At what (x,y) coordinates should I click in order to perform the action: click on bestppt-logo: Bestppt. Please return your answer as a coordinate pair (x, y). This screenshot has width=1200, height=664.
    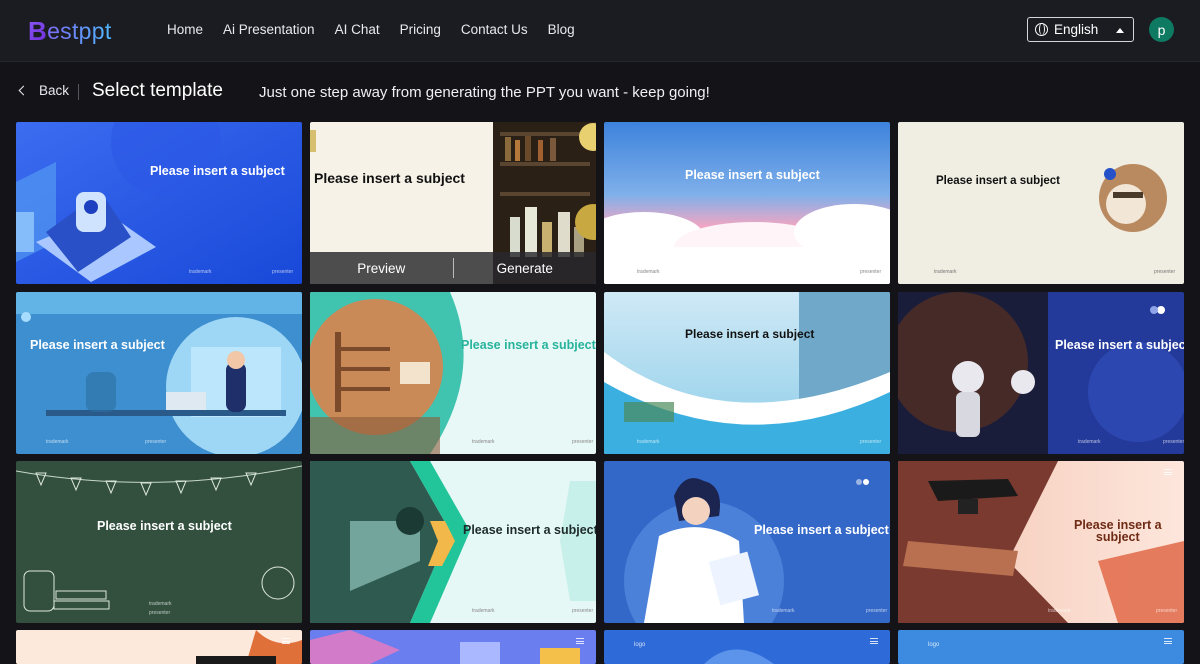
    Looking at the image, I should click on (70, 31).